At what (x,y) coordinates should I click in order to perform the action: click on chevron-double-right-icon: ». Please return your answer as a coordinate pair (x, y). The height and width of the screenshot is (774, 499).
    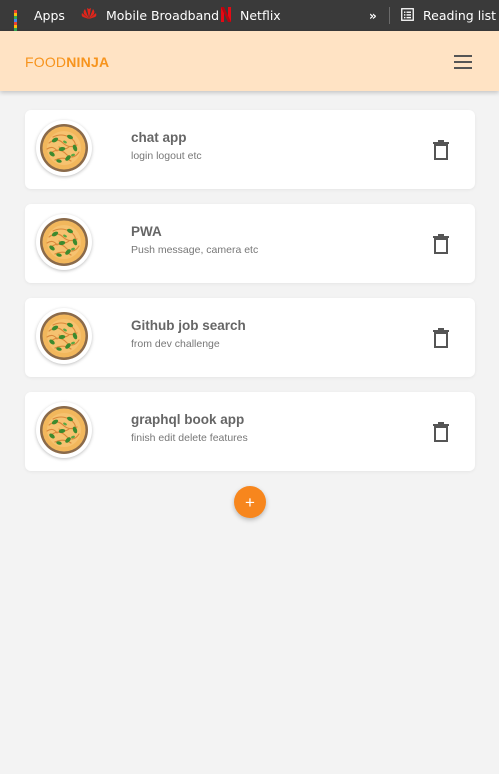
    Looking at the image, I should click on (373, 15).